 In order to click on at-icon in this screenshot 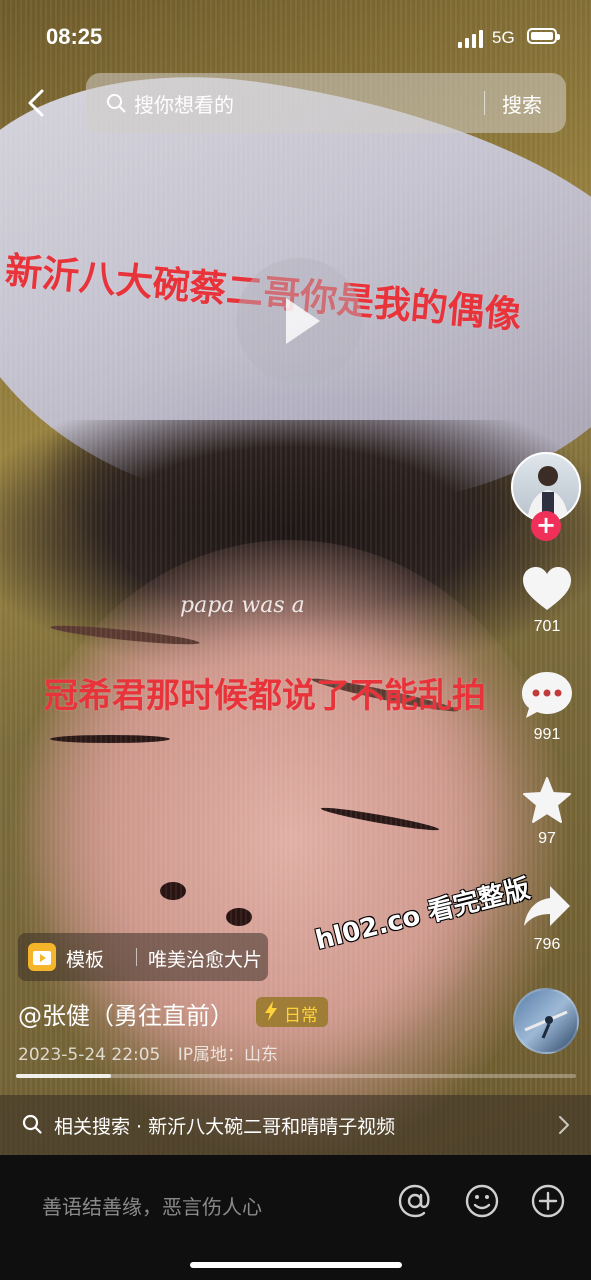, I will do `click(415, 1201)`.